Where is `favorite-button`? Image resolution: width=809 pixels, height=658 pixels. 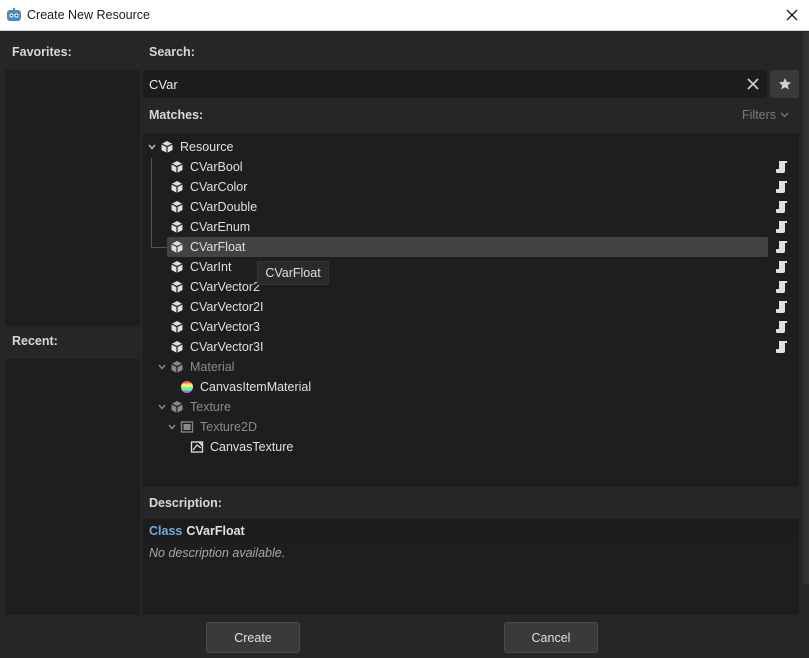 favorite-button is located at coordinates (784, 84).